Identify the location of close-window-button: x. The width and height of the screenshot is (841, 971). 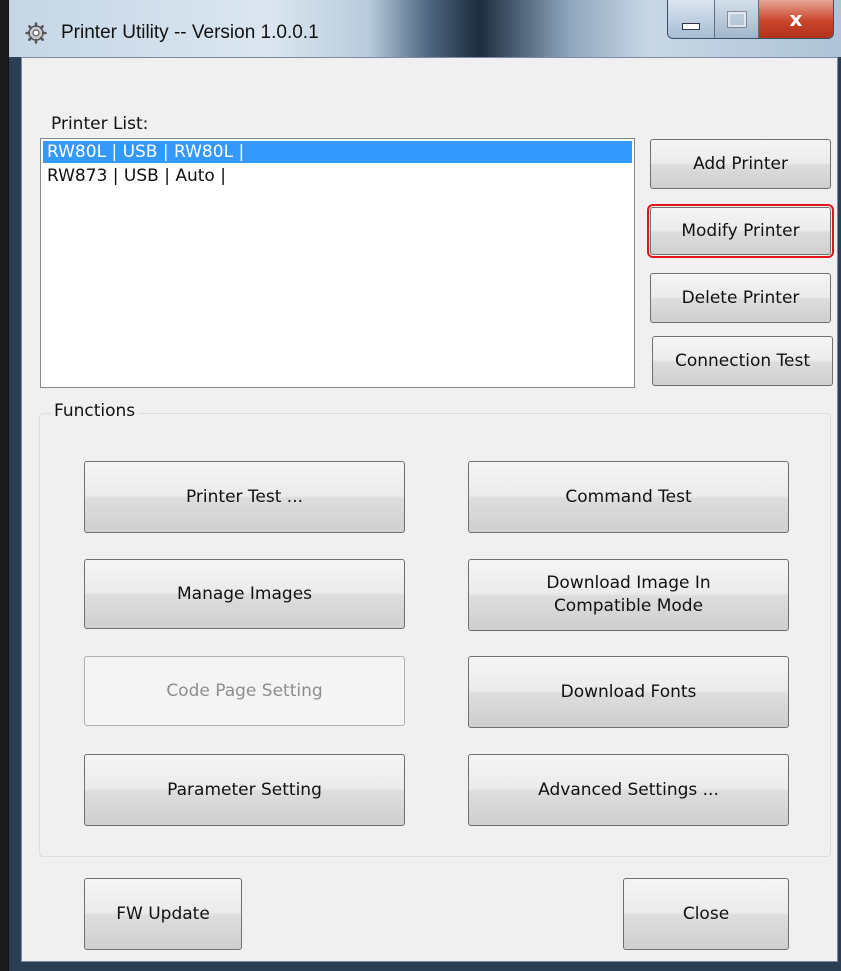
(796, 19).